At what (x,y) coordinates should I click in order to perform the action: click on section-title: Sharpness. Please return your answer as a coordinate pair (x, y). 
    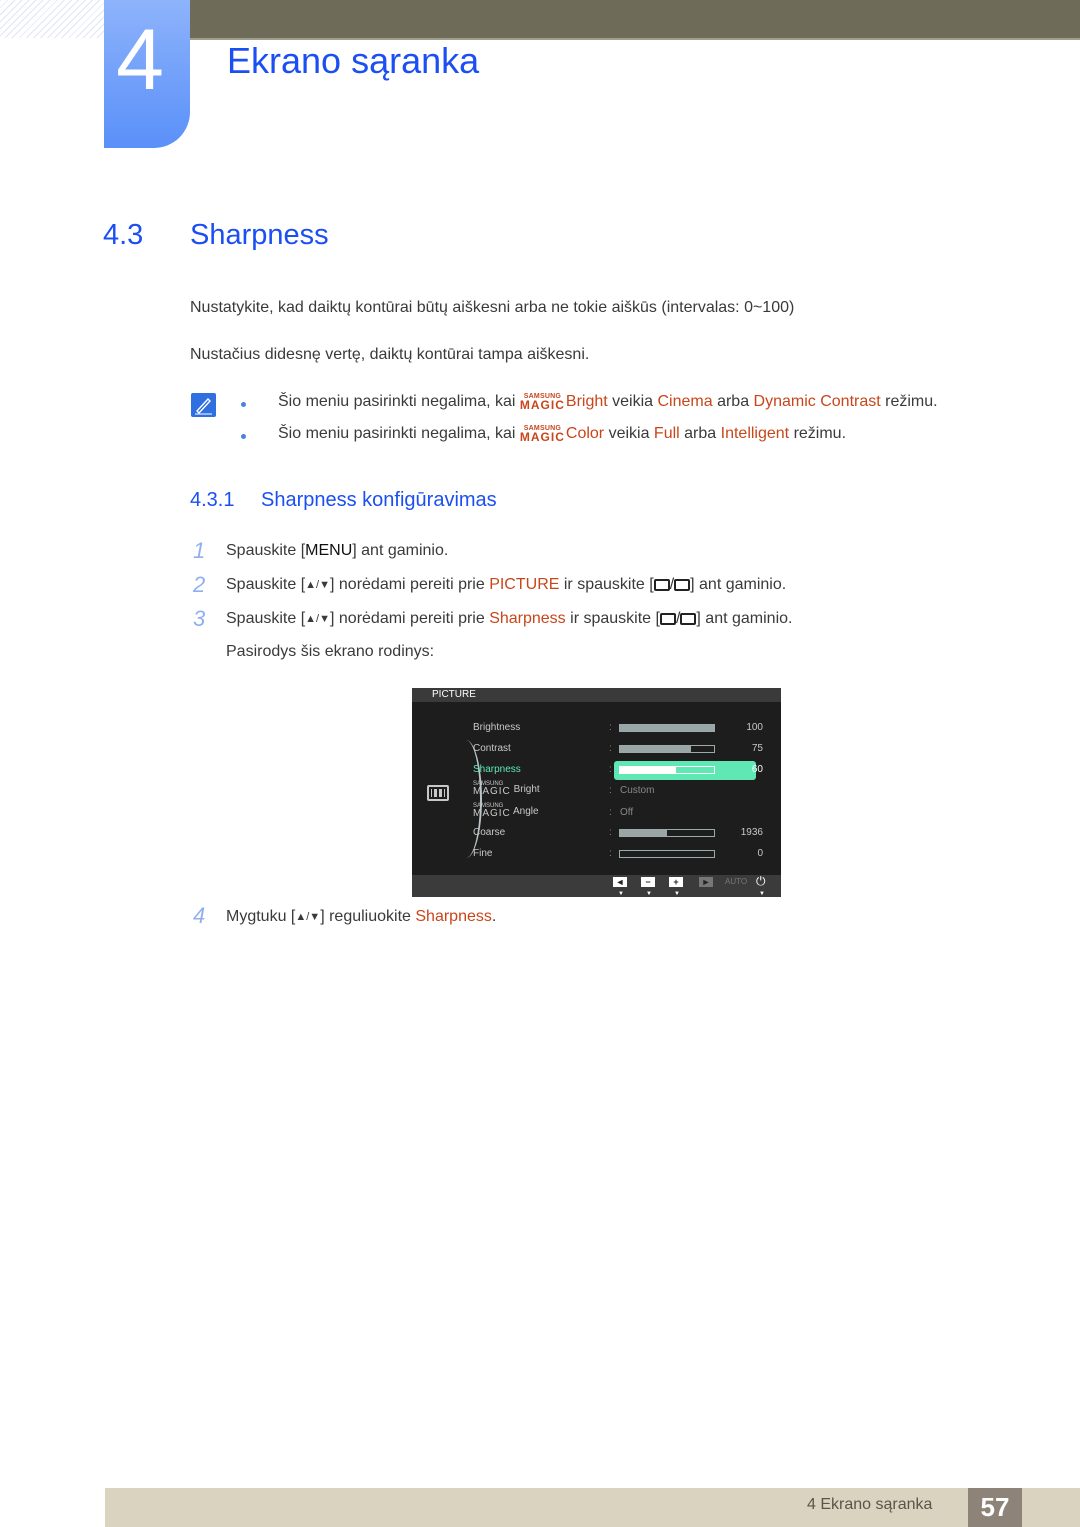
    Looking at the image, I should click on (259, 235).